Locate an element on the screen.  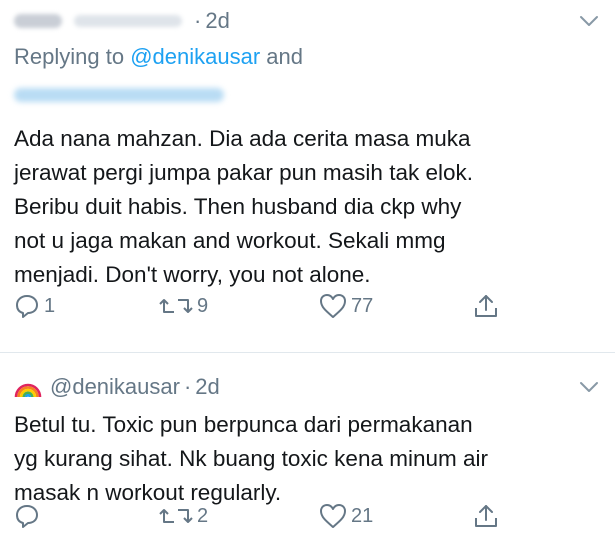
tweet-1-header: · 2d is located at coordinates (122, 21).